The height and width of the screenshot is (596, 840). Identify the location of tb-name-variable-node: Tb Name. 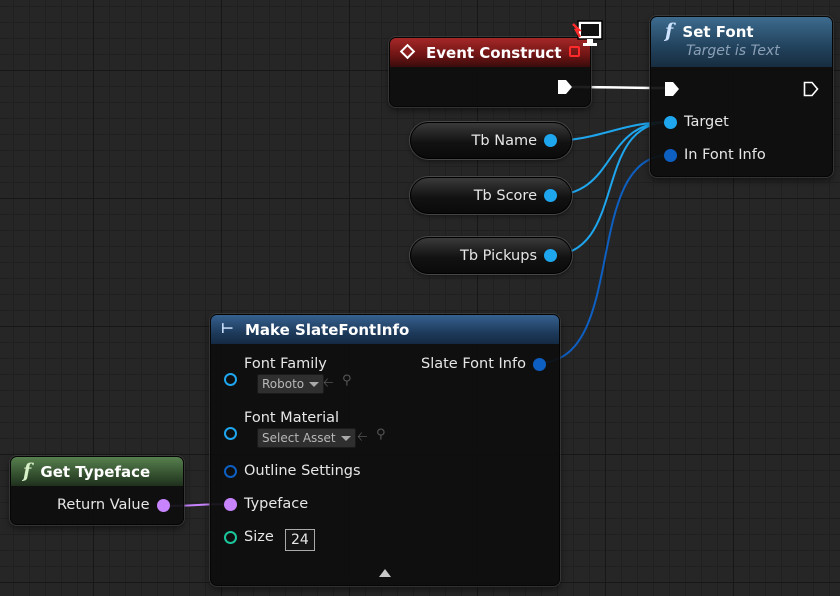
(491, 140).